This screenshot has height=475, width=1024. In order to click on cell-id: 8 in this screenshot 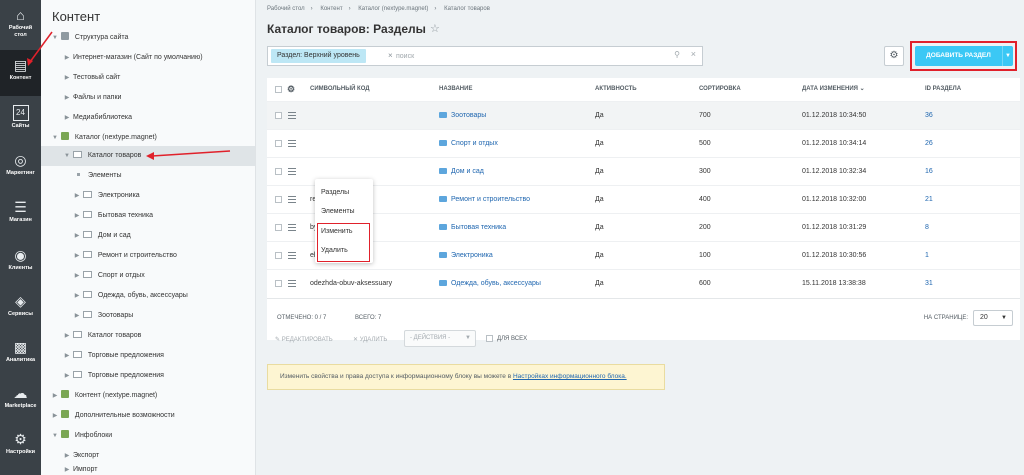, I will do `click(927, 228)`.